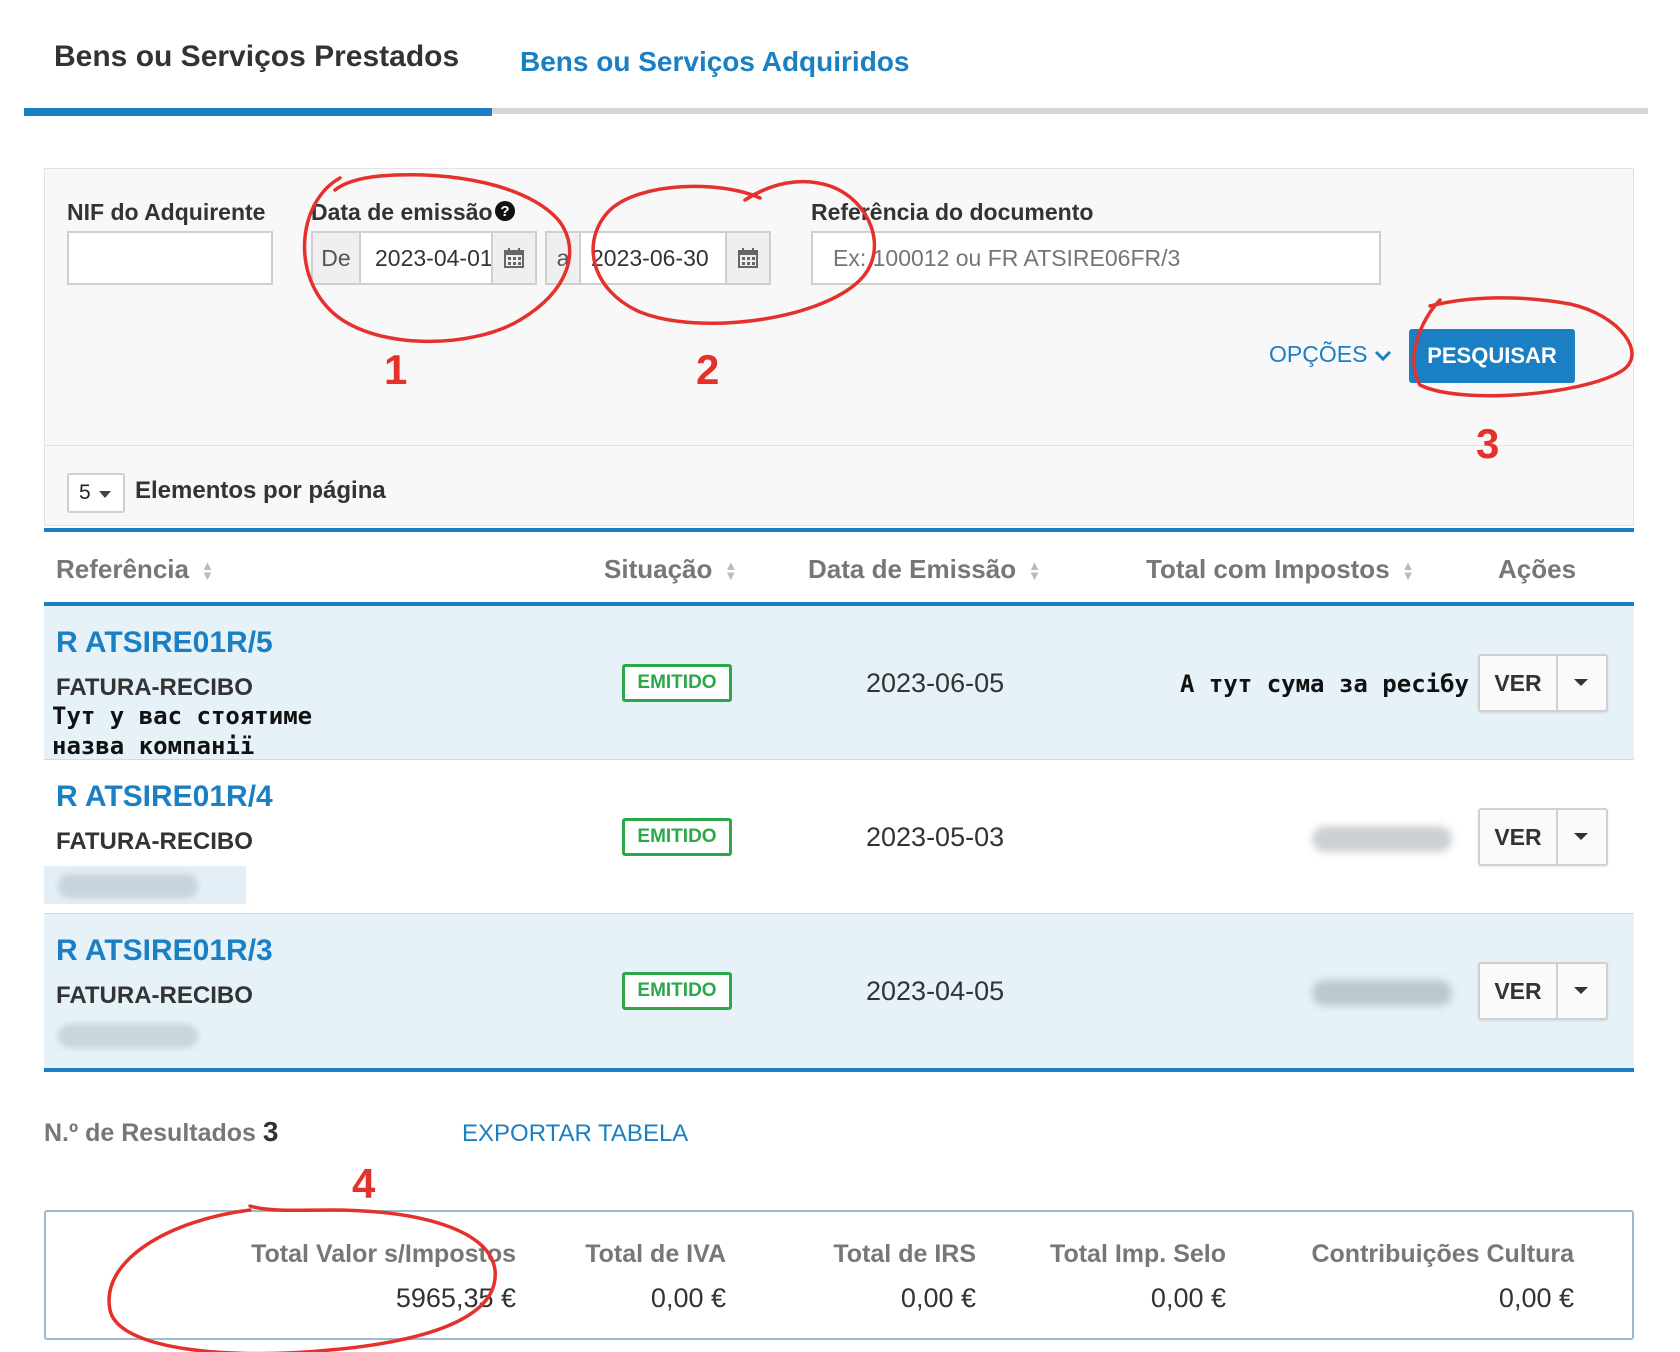 This screenshot has width=1680, height=1352. Describe the element at coordinates (935, 683) in the screenshot. I see `row-date: 2023-06-05` at that location.